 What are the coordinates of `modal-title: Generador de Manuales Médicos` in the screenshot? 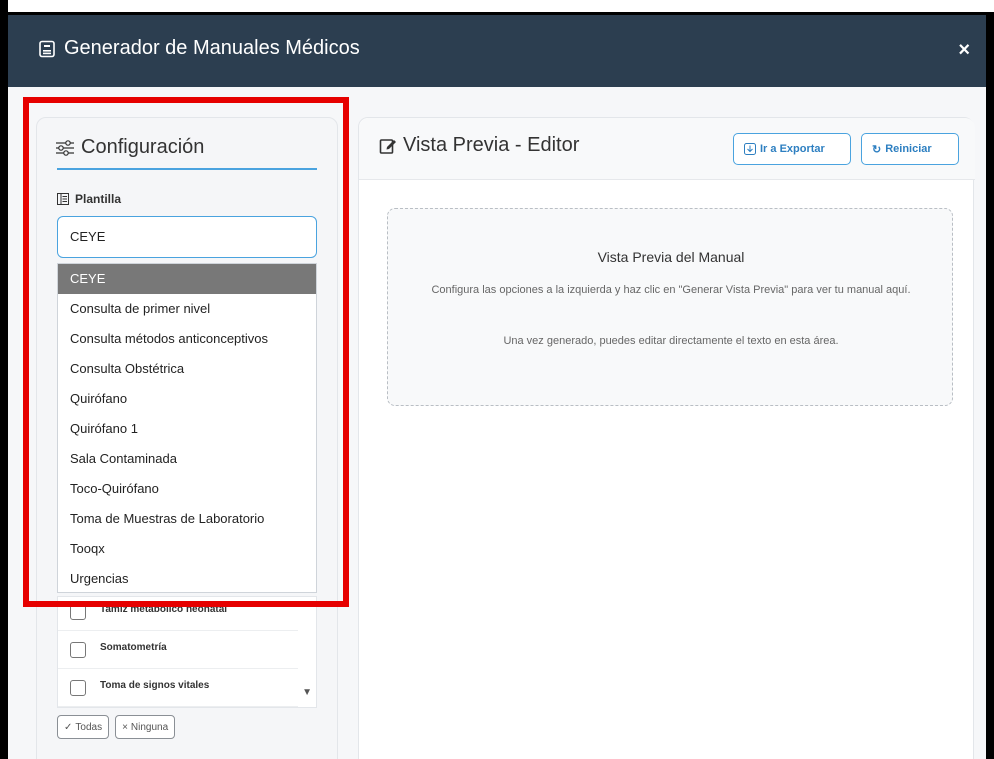 It's located at (199, 48).